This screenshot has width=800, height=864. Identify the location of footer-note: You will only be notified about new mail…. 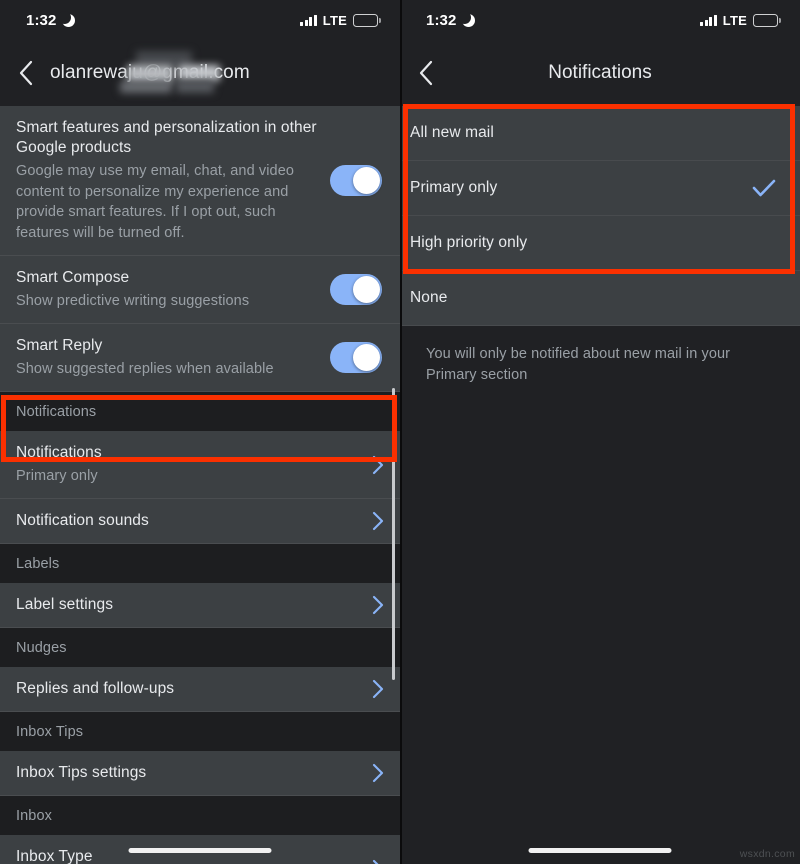
(600, 364).